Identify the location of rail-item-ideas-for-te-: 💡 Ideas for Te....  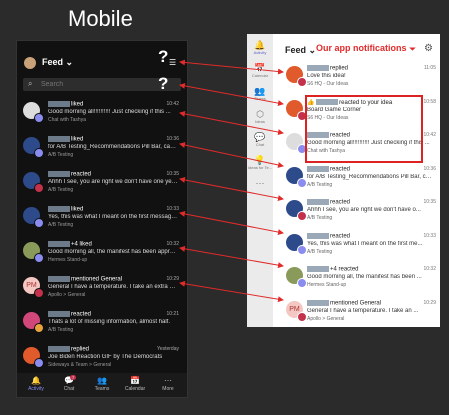
(260, 162).